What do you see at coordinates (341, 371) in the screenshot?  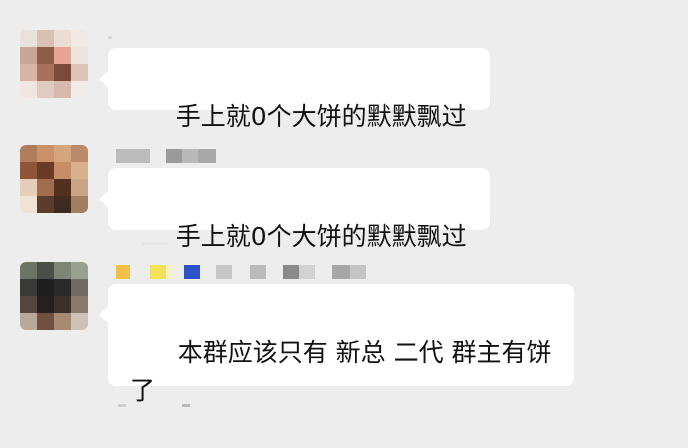 I see `message-text: 本群应该只有 新总 二代 群主有饼 了` at bounding box center [341, 371].